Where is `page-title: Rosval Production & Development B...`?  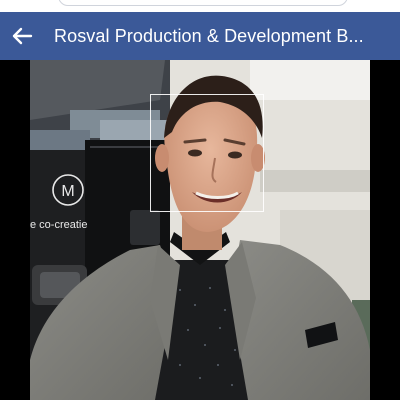
page-title: Rosval Production & Development B... is located at coordinates (209, 35).